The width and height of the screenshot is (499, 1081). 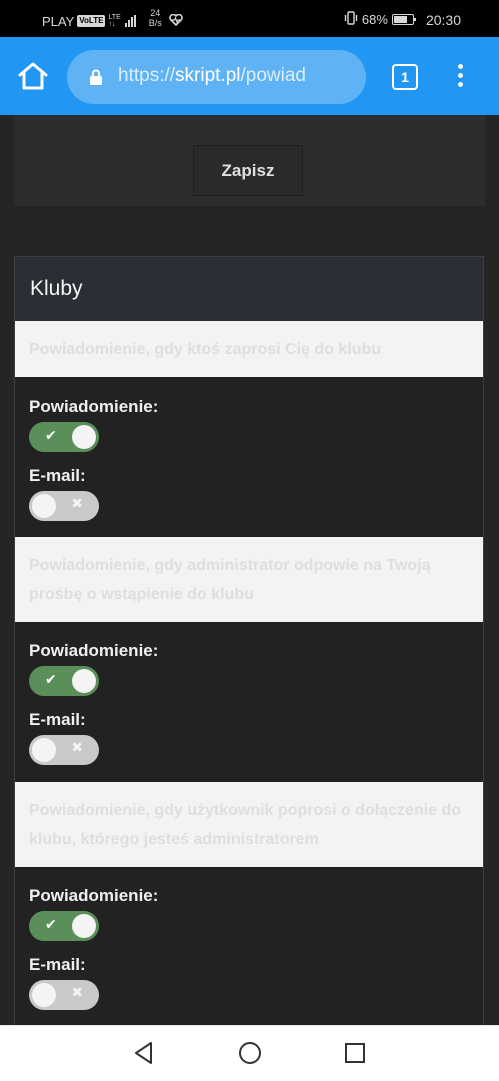 I want to click on status-bar: PLAY VoLTE LTE ↑↓ 24 B/s 68% 20:30, so click(x=249, y=18).